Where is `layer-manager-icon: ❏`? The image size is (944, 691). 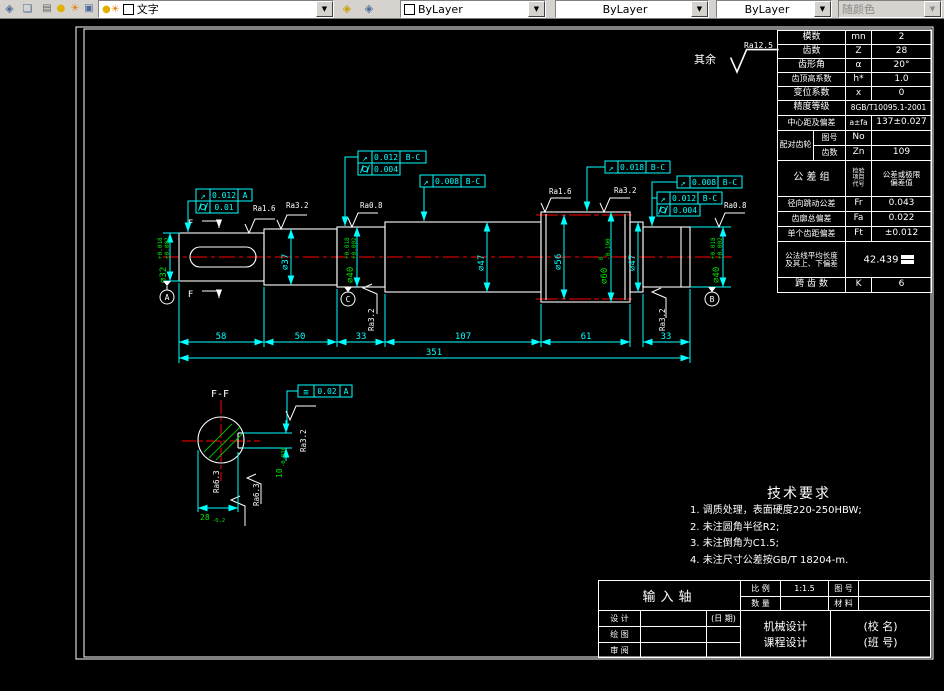 layer-manager-icon: ❏ is located at coordinates (27, 8).